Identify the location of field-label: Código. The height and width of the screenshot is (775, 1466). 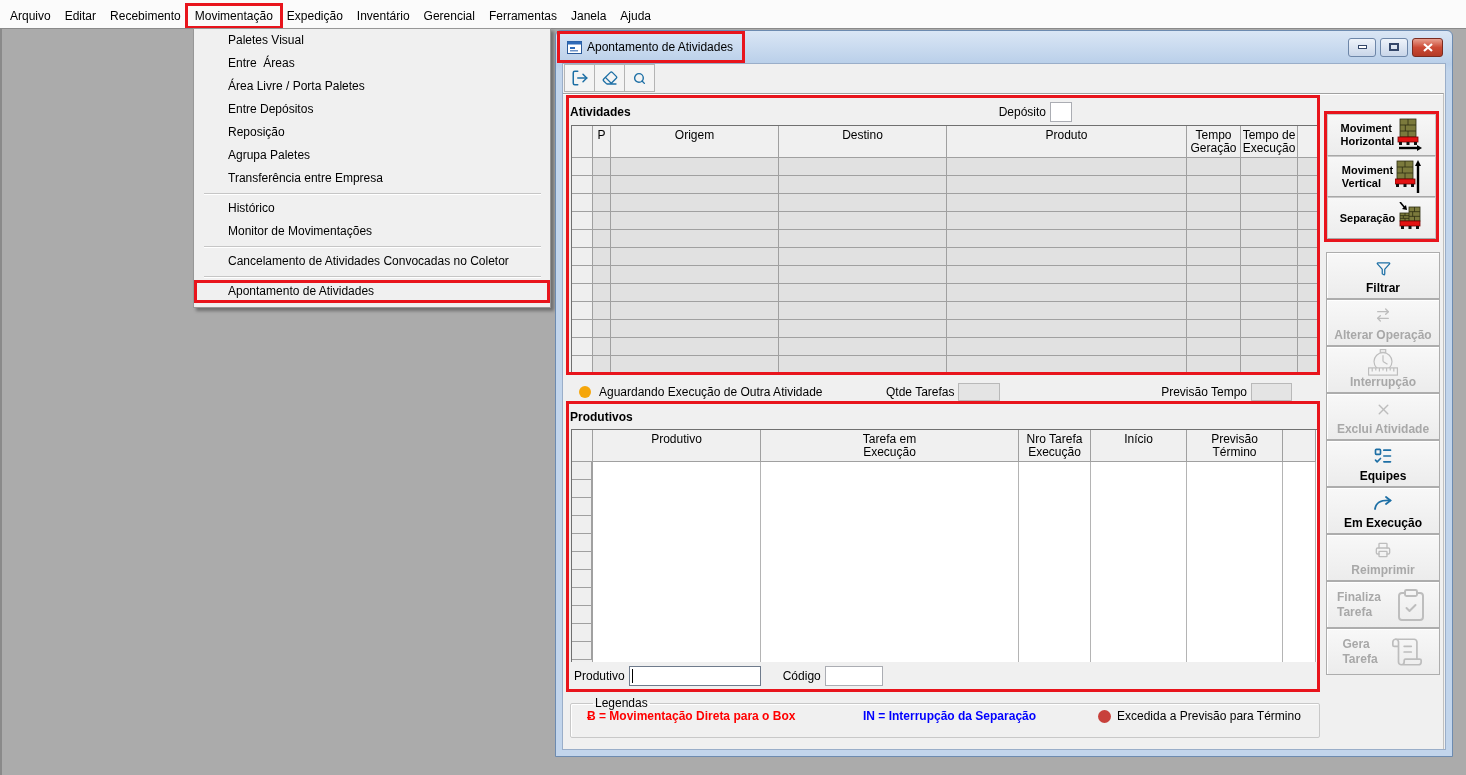
(801, 675).